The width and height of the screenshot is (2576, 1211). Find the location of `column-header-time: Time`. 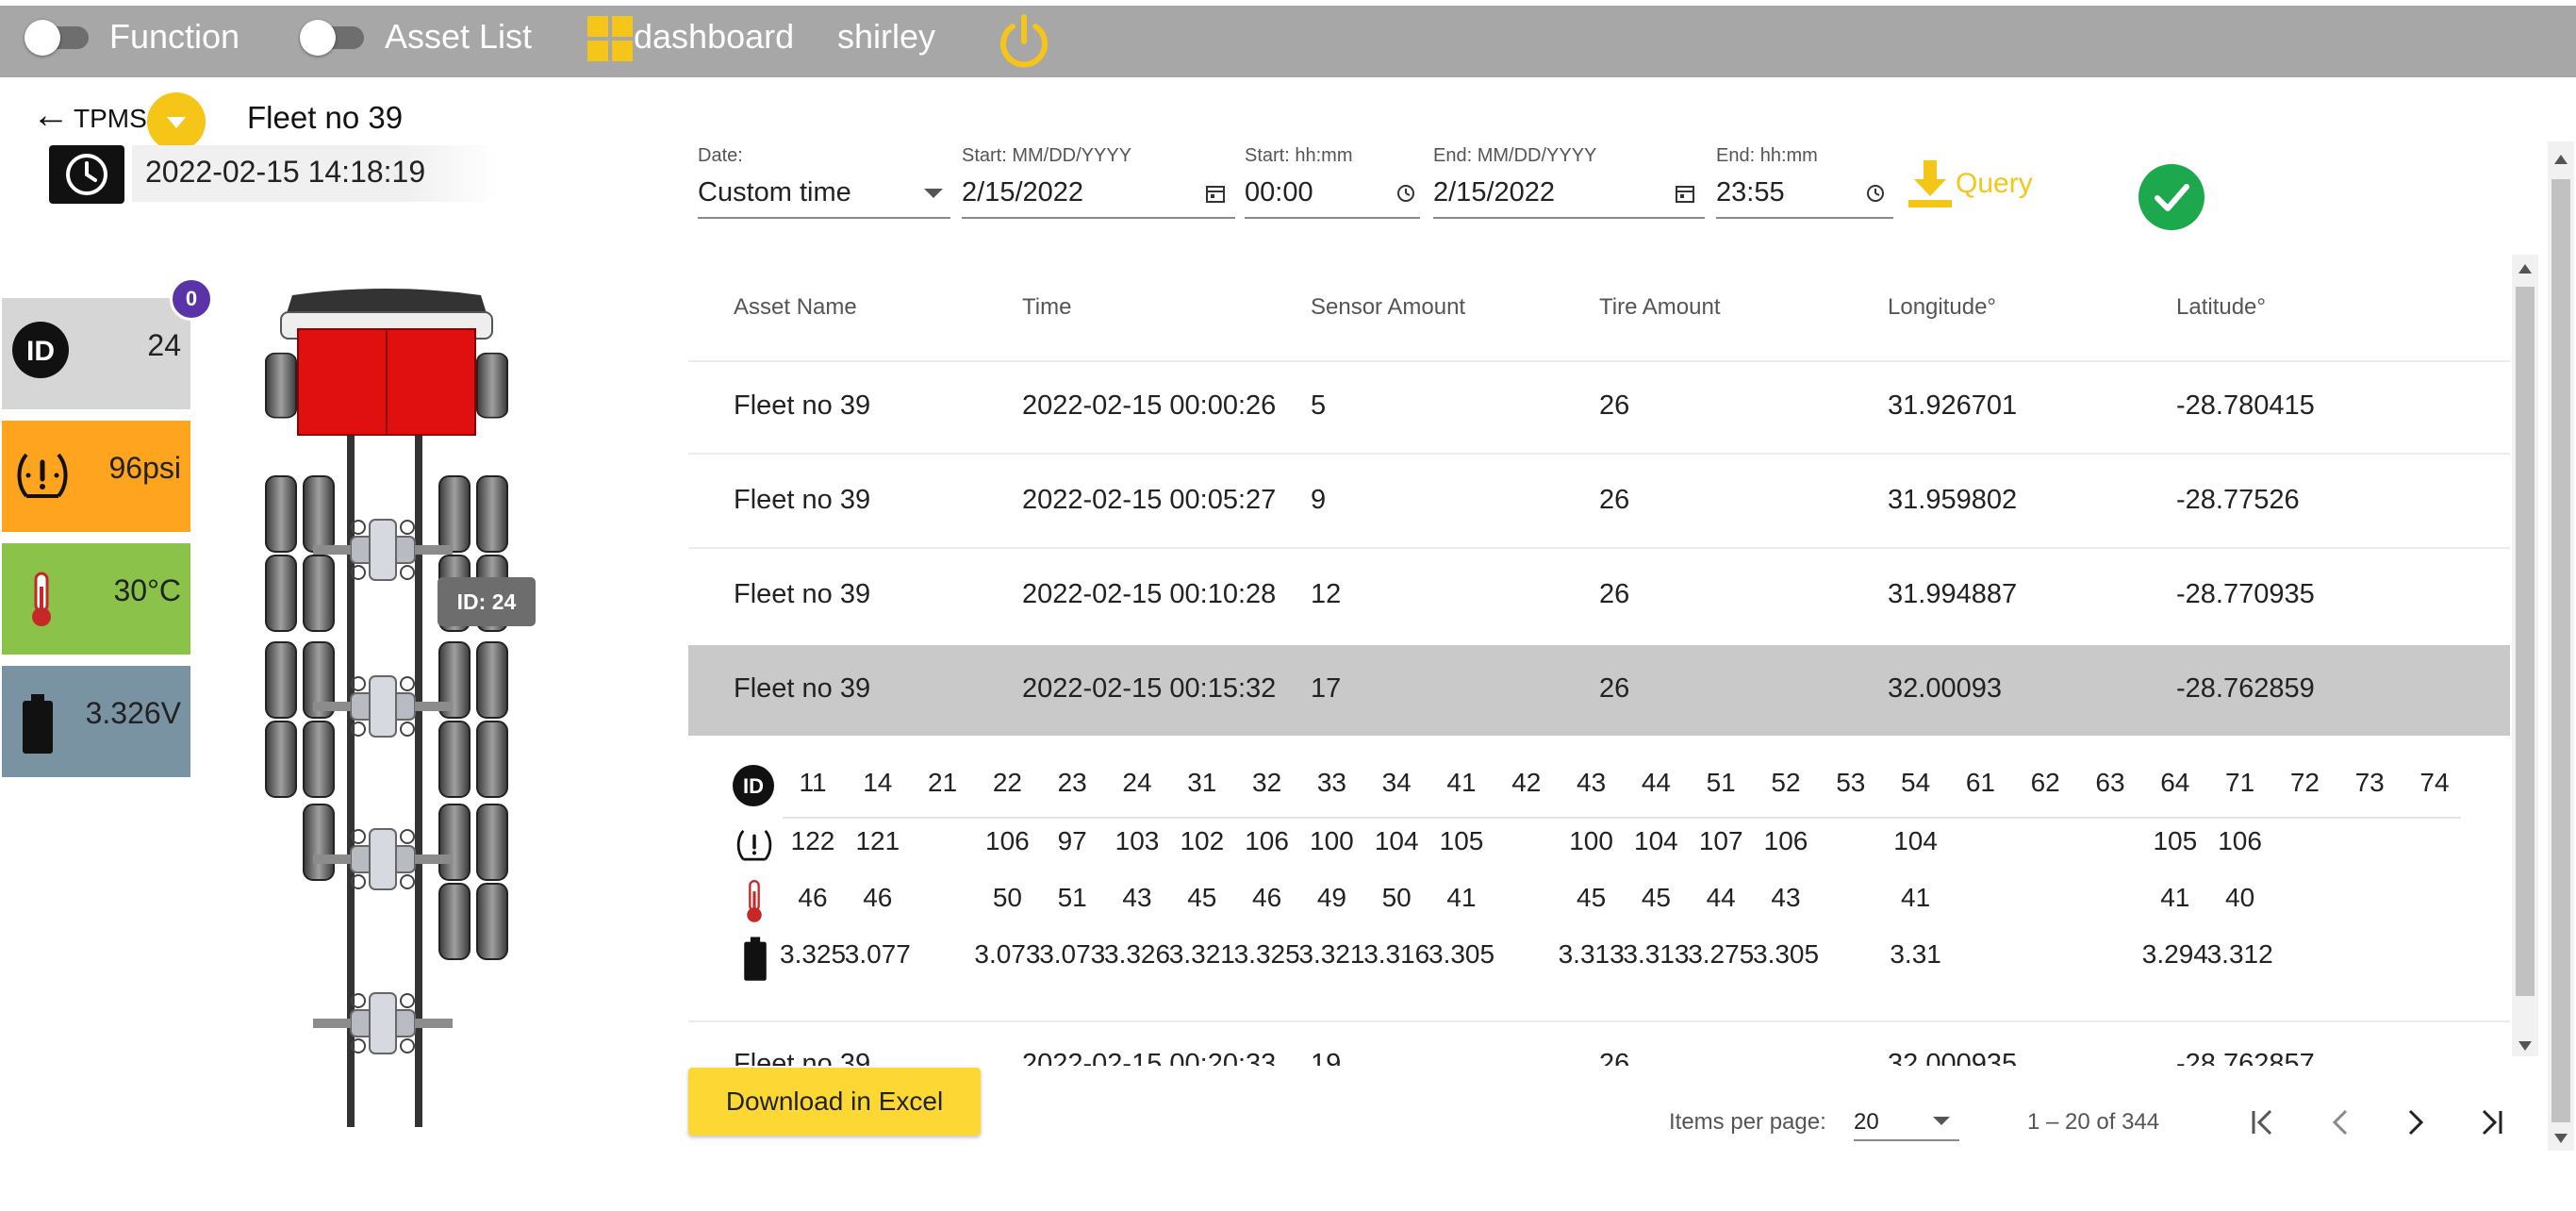

column-header-time: Time is located at coordinates (1046, 307).